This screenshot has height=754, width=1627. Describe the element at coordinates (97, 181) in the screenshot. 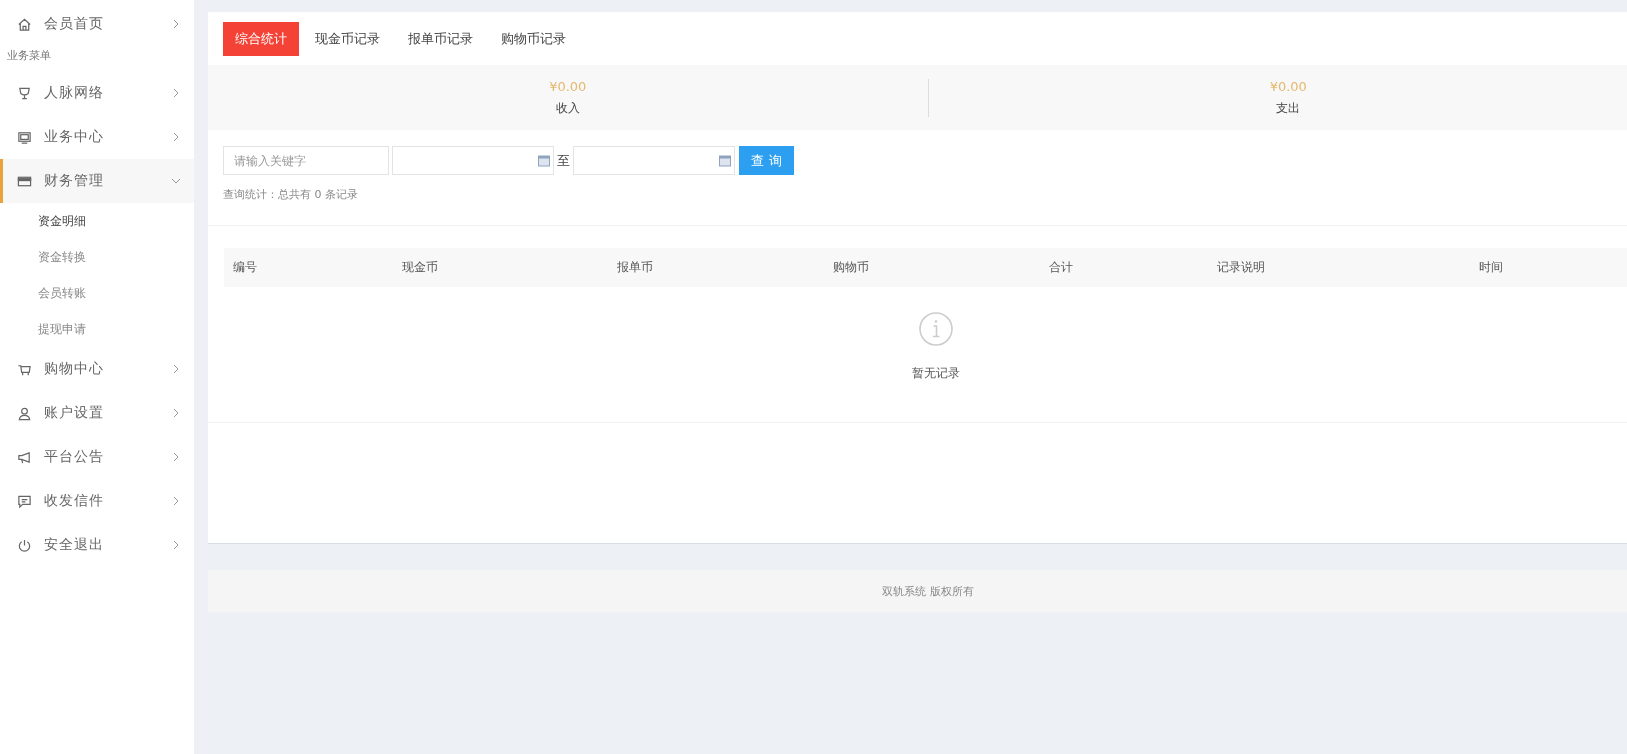

I see `sidebar-item: 财务管理` at that location.